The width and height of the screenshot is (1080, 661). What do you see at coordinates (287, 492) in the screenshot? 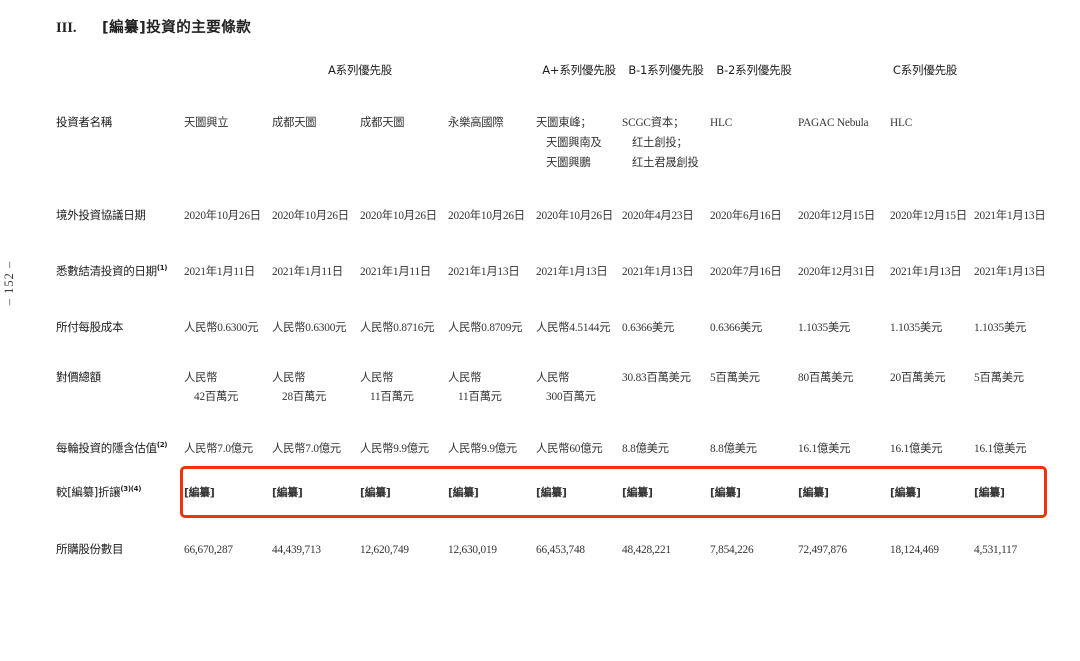
I see `cell-discount-2: [編纂]` at bounding box center [287, 492].